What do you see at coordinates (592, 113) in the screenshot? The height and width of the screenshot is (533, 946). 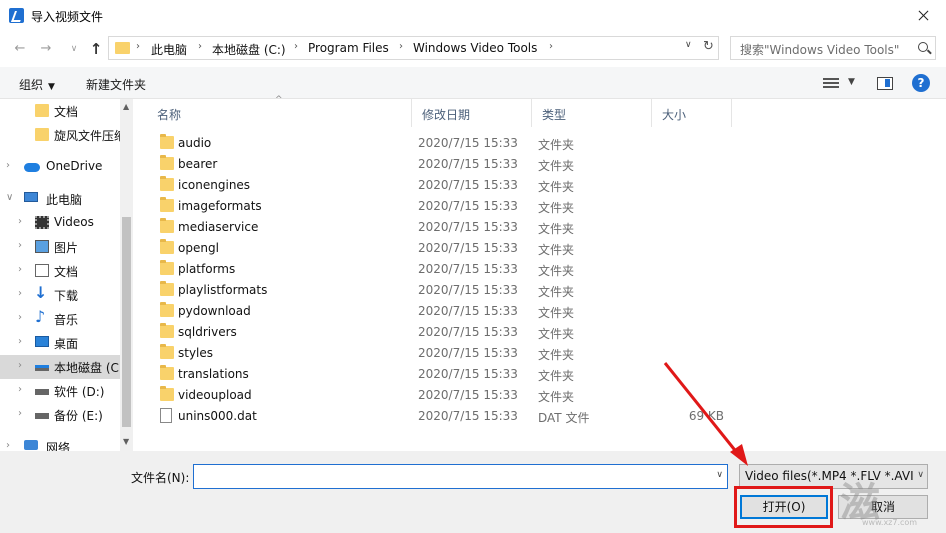 I see `column-header-type: 类型` at bounding box center [592, 113].